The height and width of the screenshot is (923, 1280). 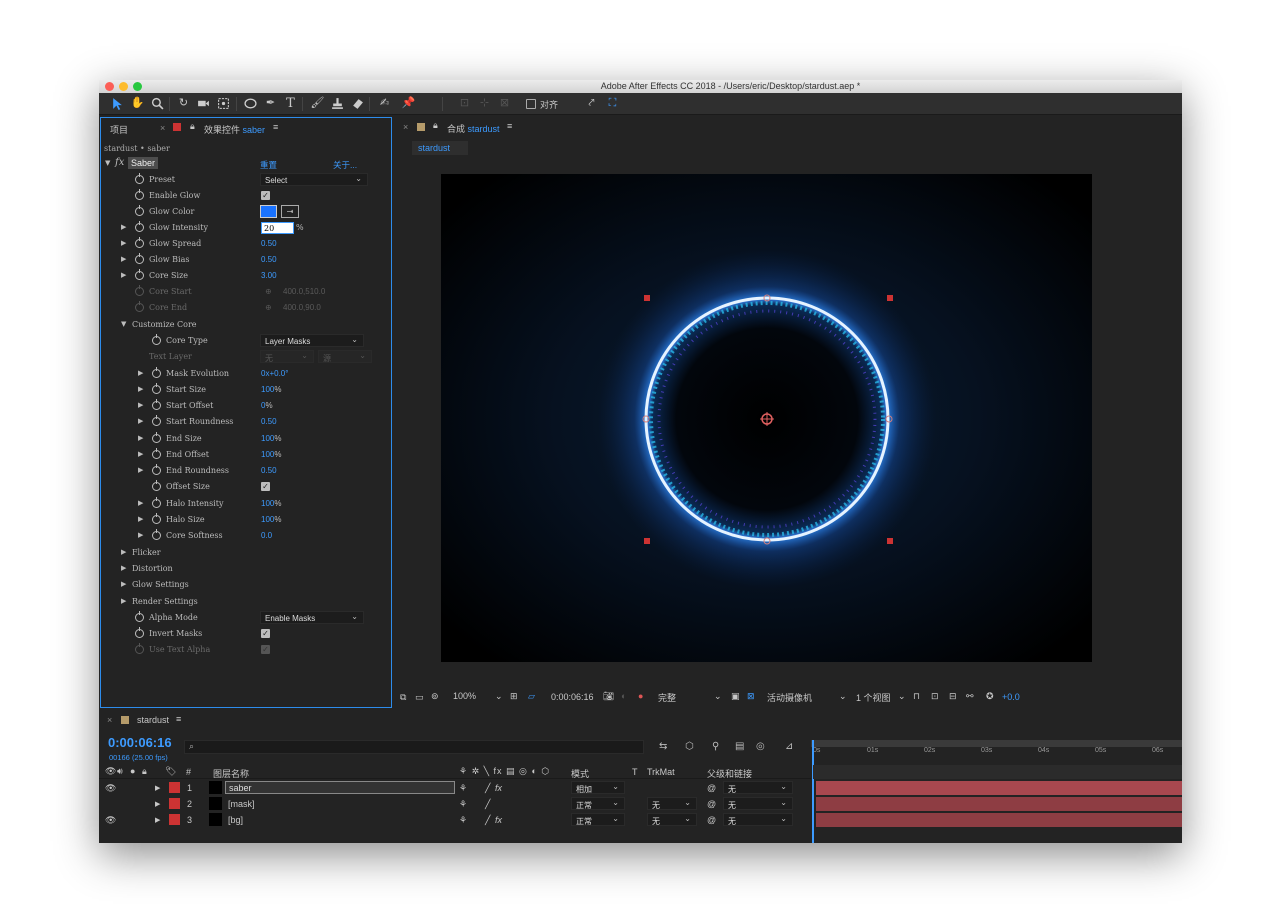 I want to click on pan-behind-tool-icon, so click(x=223, y=103).